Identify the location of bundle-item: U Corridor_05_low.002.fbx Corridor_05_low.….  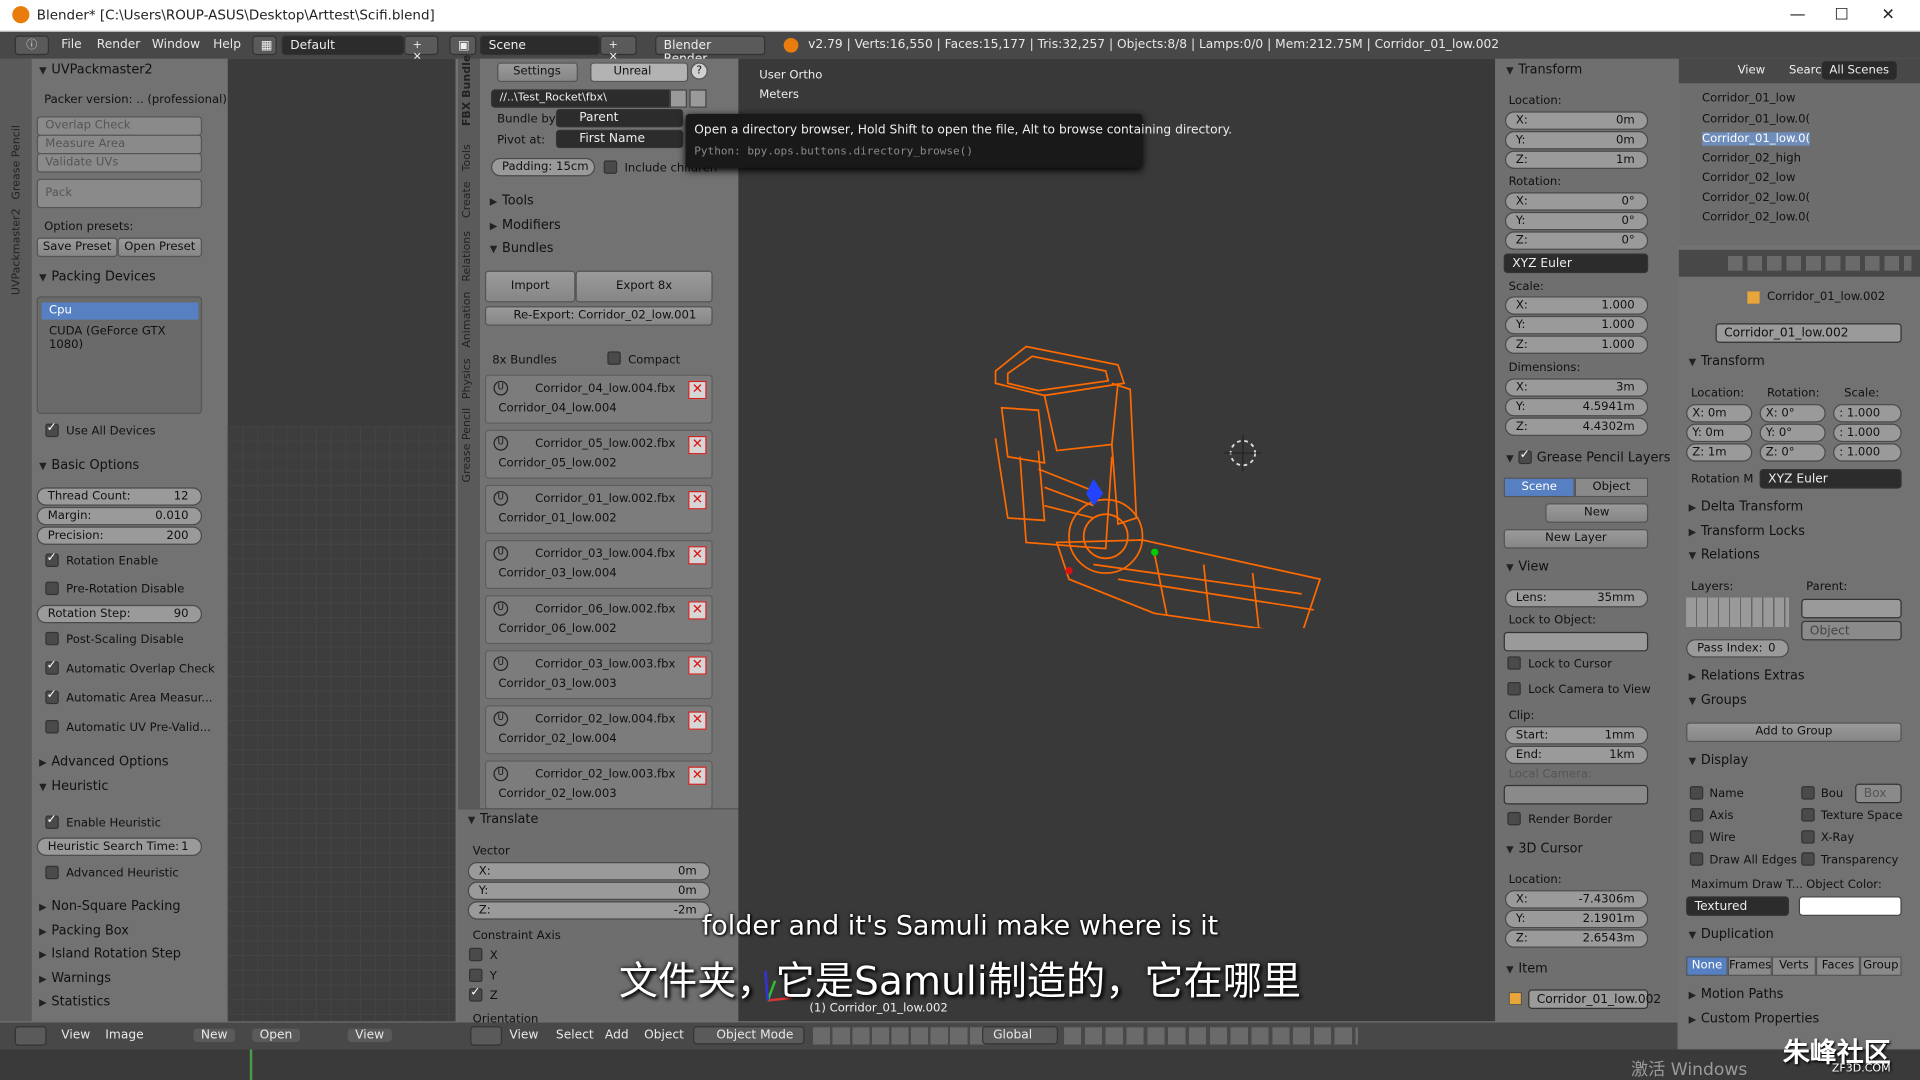
(598, 454).